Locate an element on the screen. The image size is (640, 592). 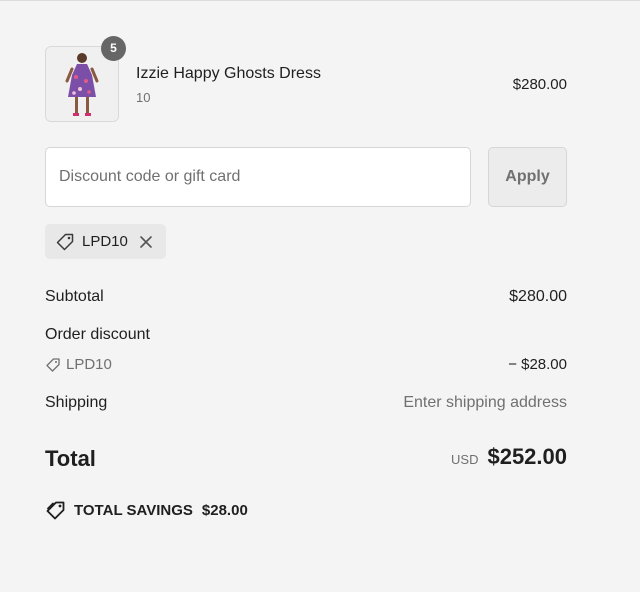
apply-discount-button: Apply is located at coordinates (527, 177).